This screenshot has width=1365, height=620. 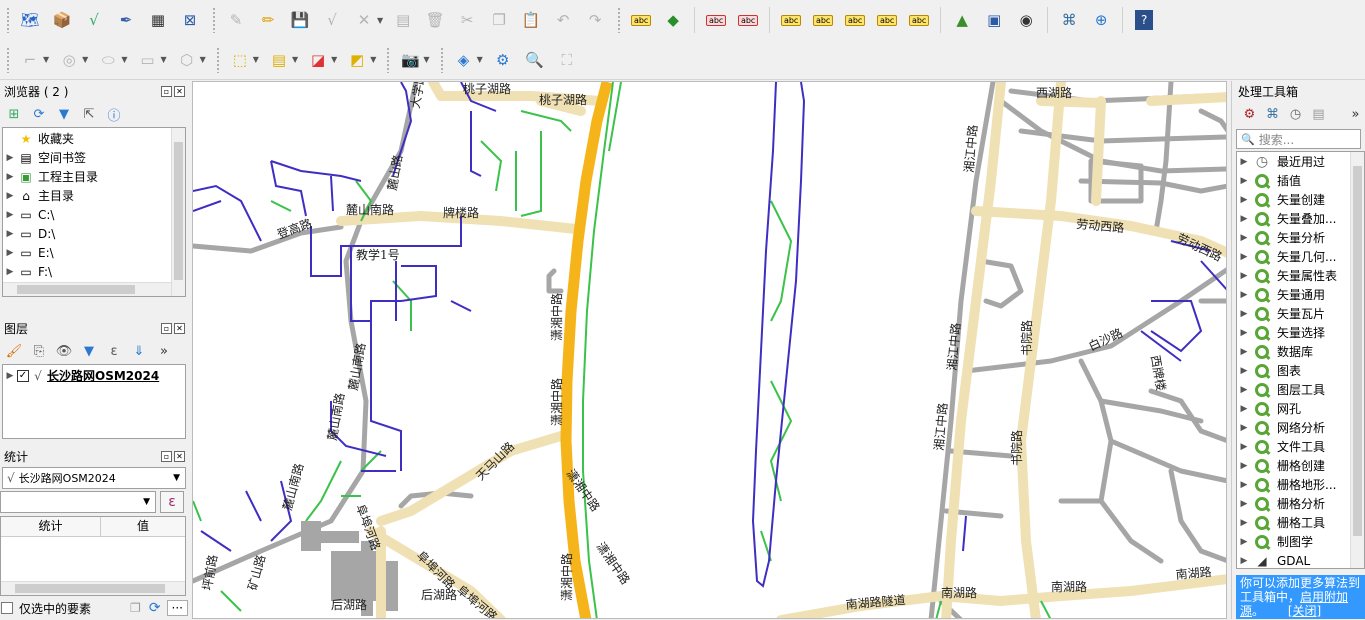 I want to click on browser-item: ▶ ▭ E:\, so click(x=94, y=252).